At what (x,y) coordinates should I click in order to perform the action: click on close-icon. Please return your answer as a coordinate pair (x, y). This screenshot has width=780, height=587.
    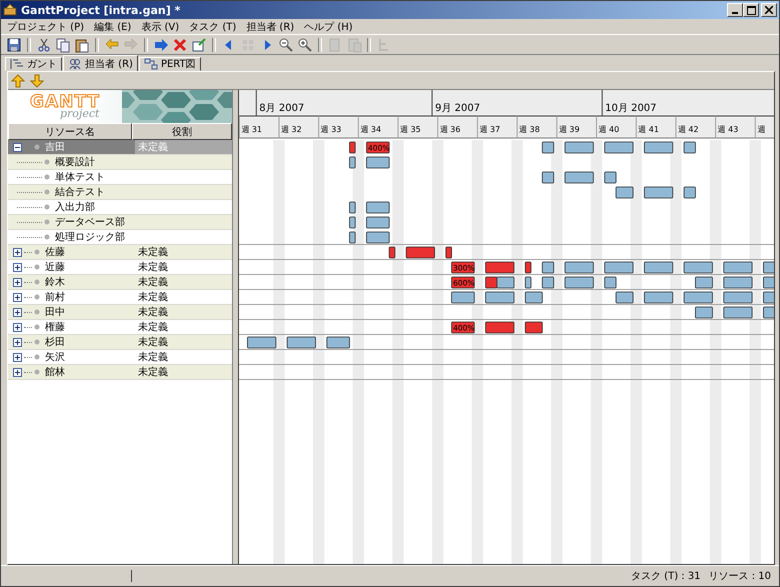
    Looking at the image, I should click on (769, 10).